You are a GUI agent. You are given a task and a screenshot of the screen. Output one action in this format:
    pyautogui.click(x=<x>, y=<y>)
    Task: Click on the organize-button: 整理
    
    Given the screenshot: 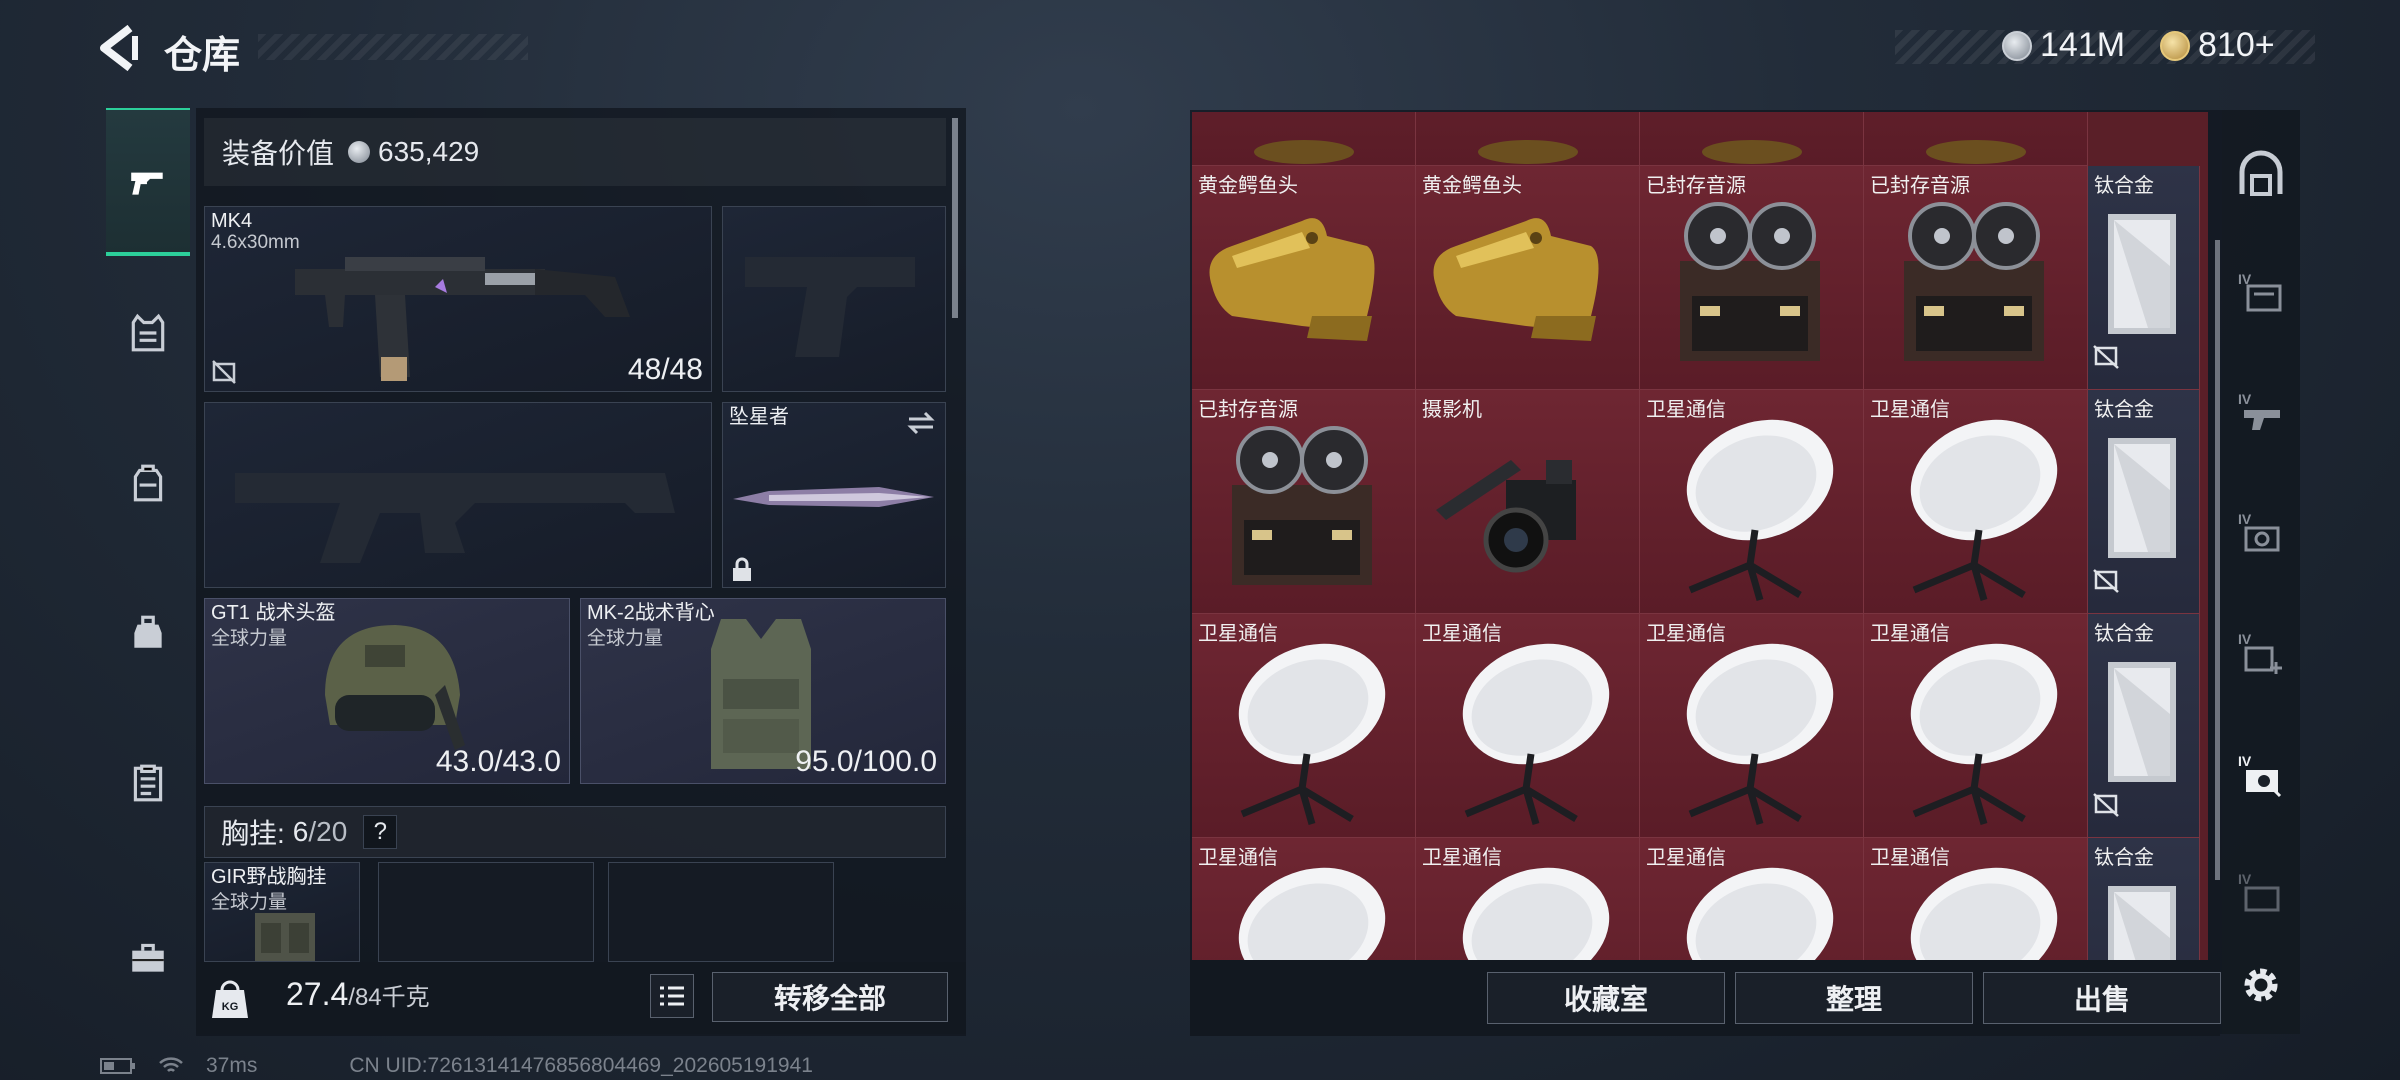 What is the action you would take?
    pyautogui.click(x=1854, y=998)
    